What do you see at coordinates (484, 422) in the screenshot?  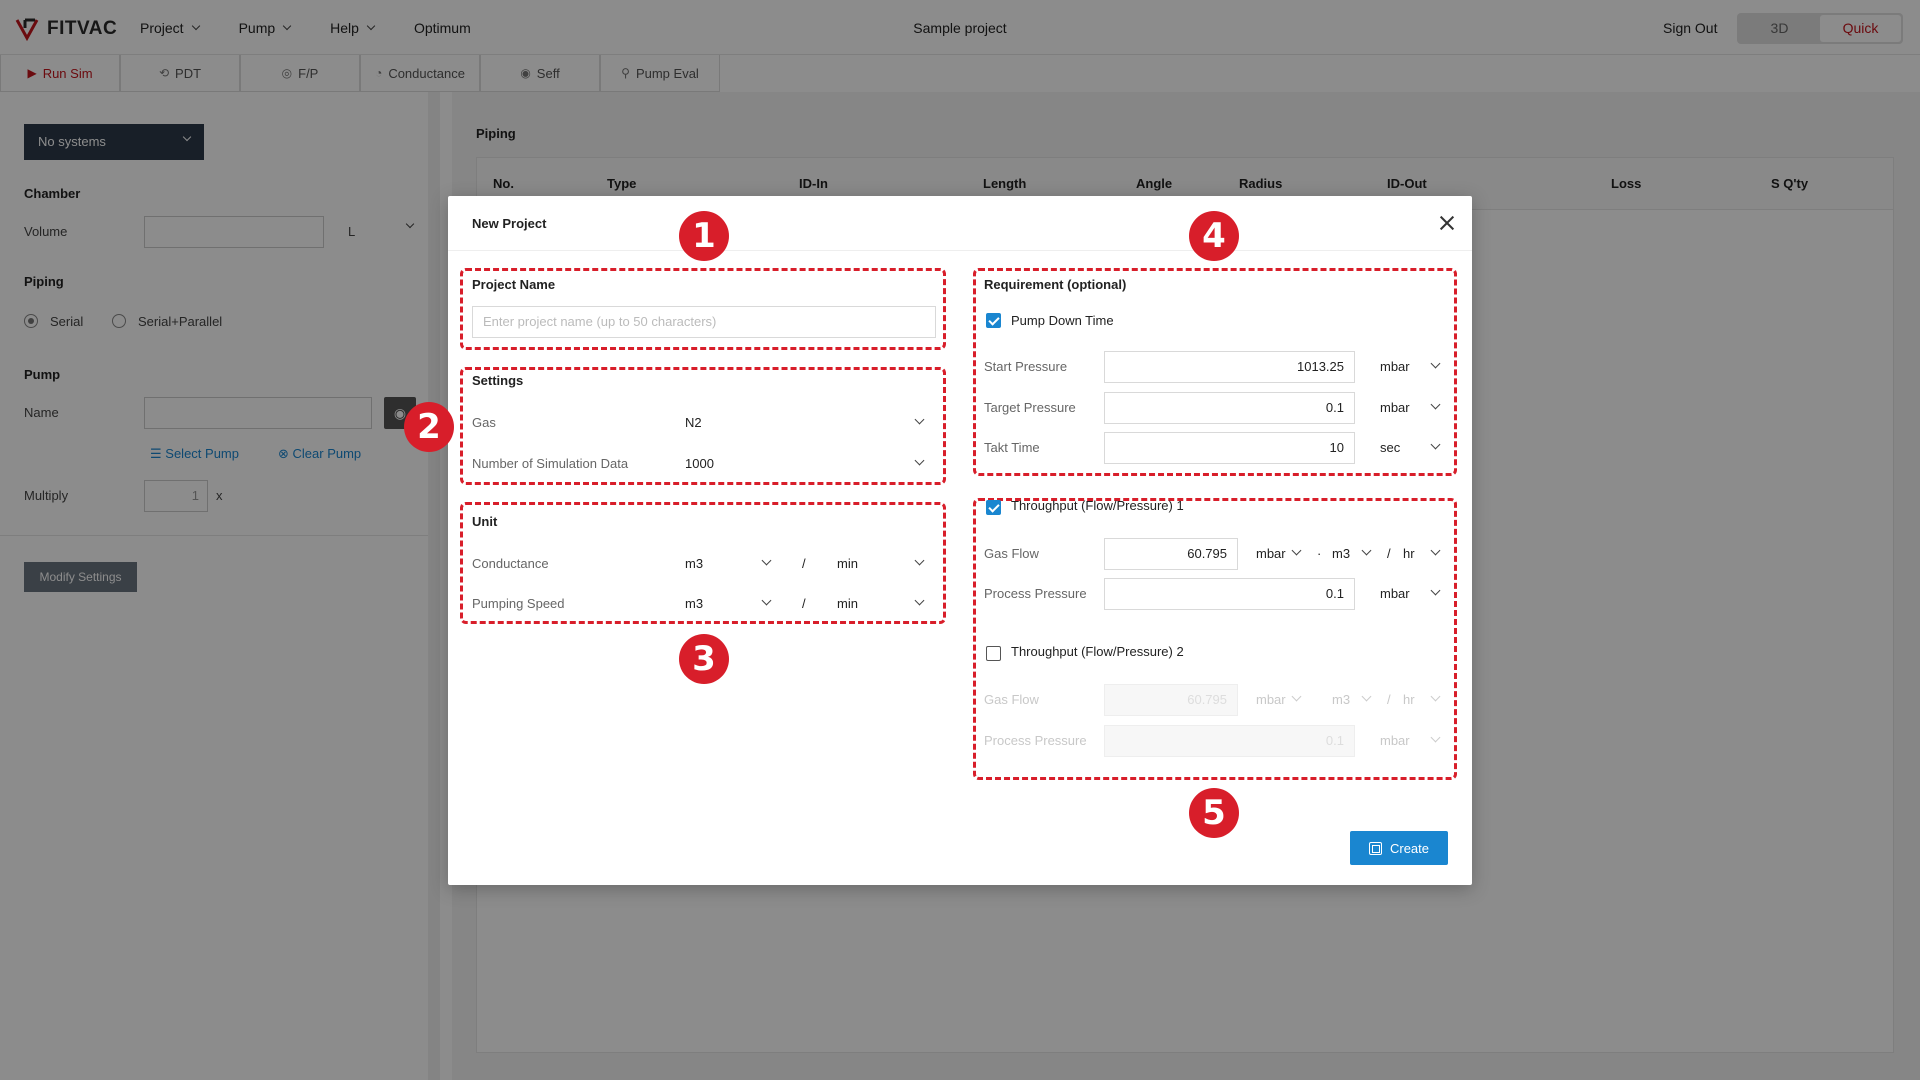 I see `gas-label: Gas` at bounding box center [484, 422].